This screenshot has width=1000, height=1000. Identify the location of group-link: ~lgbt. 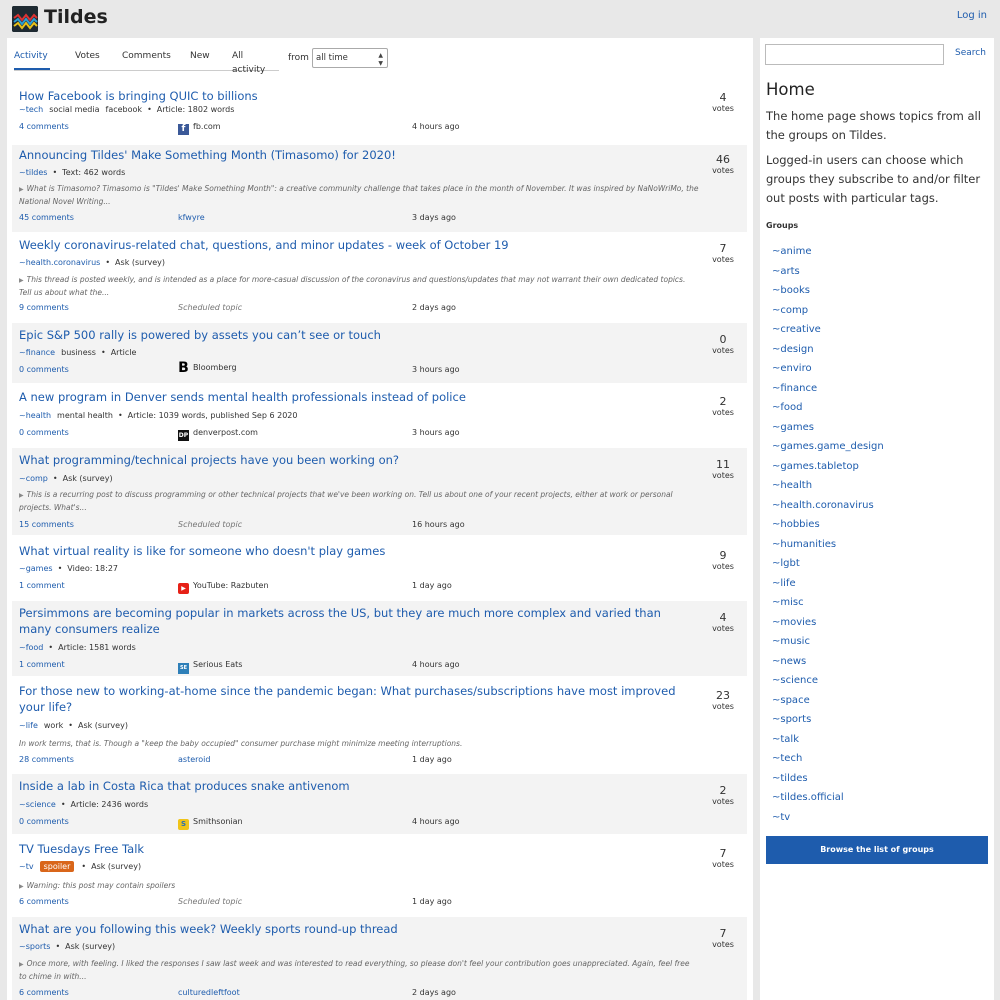
(828, 564).